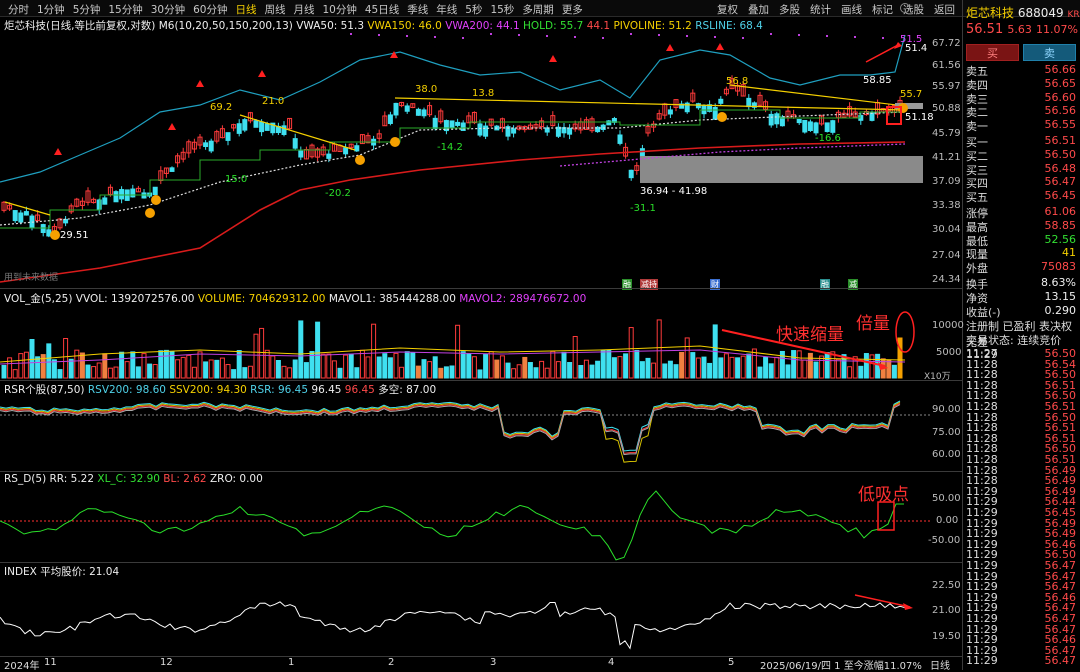  Describe the element at coordinates (916, 48) in the screenshot. I see `annotation: 51.4` at that location.